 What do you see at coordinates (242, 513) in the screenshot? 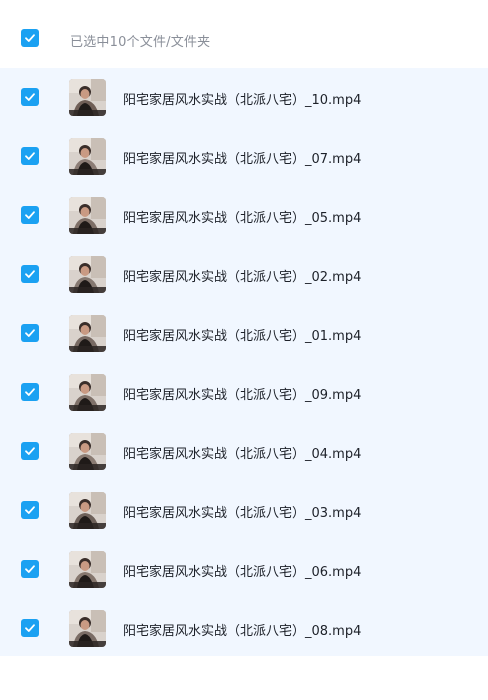
I see `file-name: 阳宅家居风水实战（北派八宅）_03.mp4` at bounding box center [242, 513].